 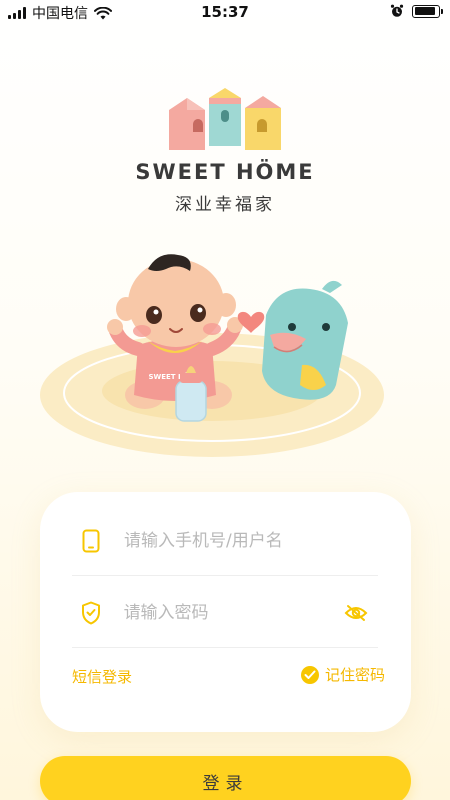 What do you see at coordinates (225, 778) in the screenshot?
I see `login-button: 登录` at bounding box center [225, 778].